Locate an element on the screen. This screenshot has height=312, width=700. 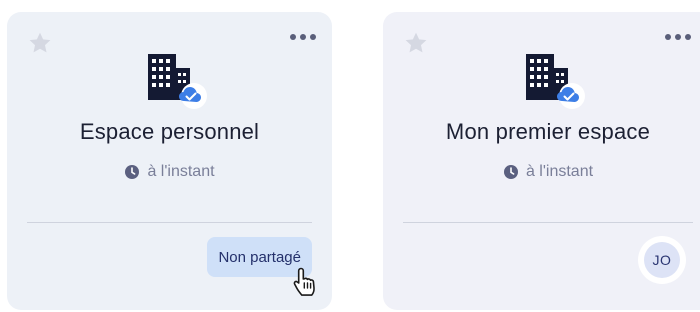
space-title: Mon premier espace is located at coordinates (548, 131).